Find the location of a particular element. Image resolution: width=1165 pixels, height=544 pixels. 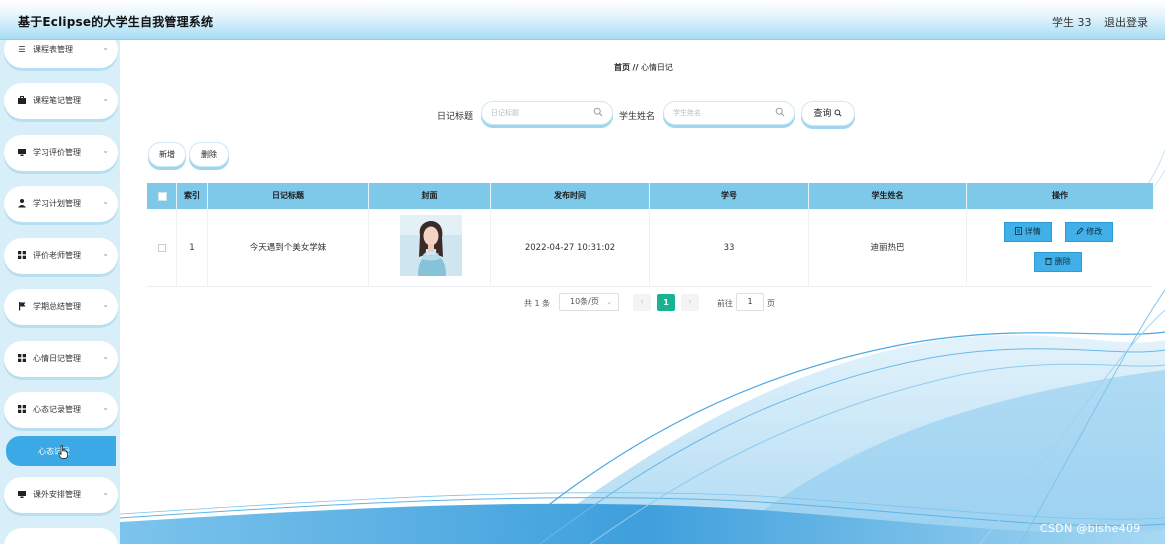

detail-button: 详情 is located at coordinates (1028, 232).